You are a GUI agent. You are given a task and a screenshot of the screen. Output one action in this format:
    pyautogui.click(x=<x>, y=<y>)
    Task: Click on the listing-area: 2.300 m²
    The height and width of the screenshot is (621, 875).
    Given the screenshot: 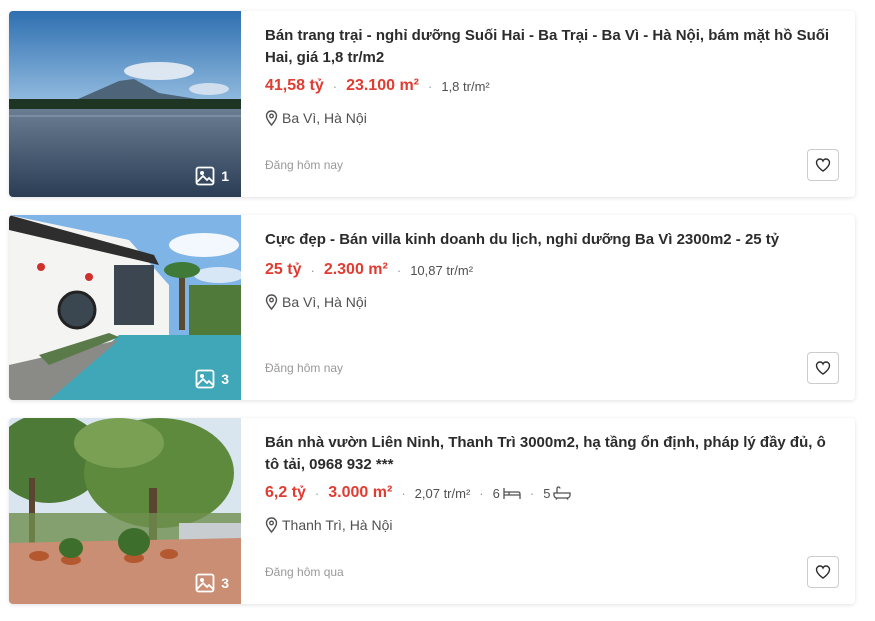 What is the action you would take?
    pyautogui.click(x=355, y=269)
    